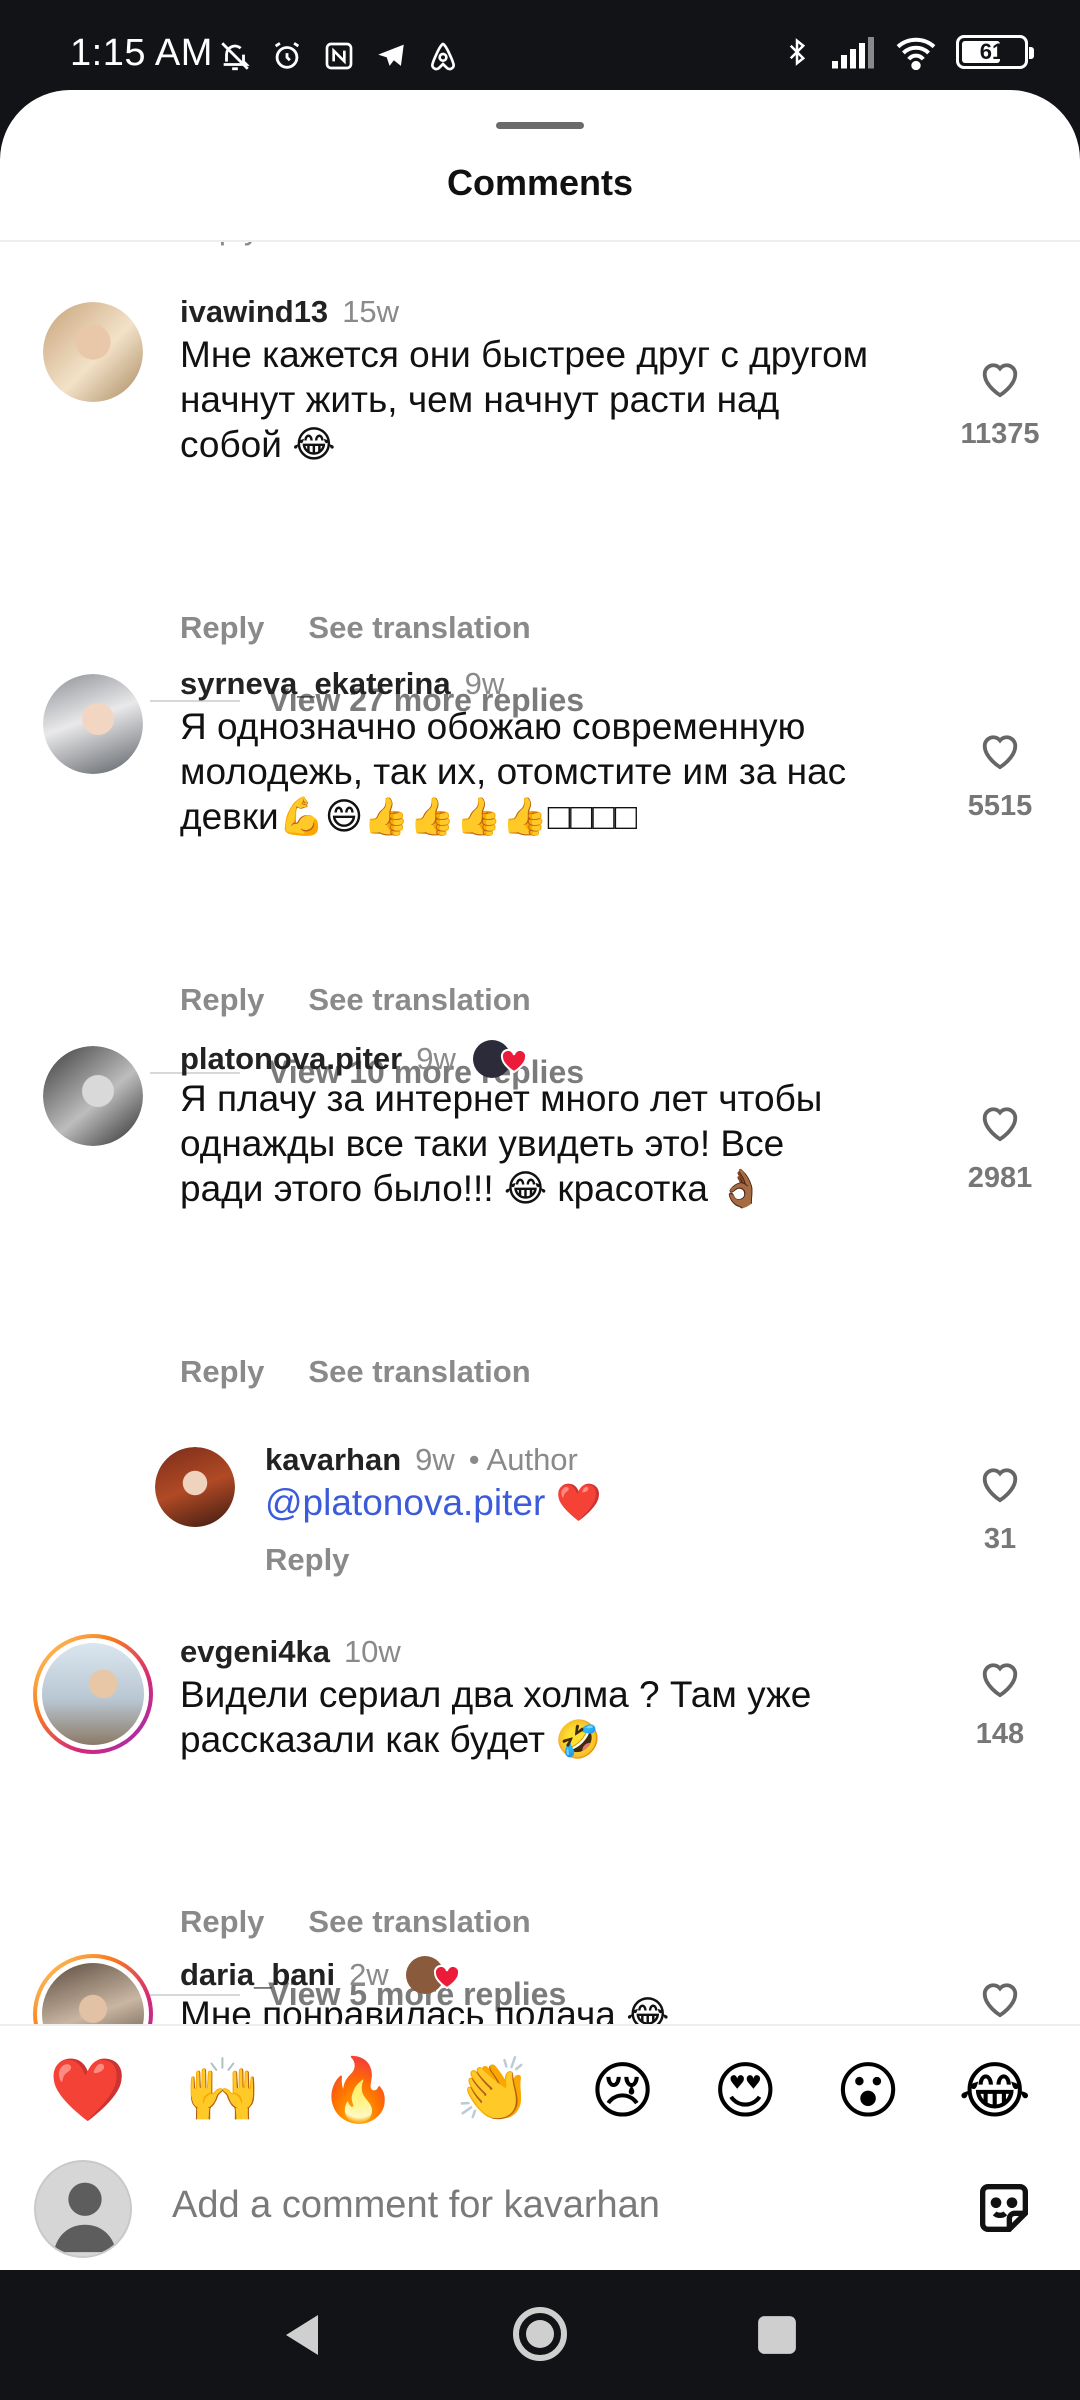  Describe the element at coordinates (87, 2090) in the screenshot. I see `reaction-heart: ❤️` at that location.